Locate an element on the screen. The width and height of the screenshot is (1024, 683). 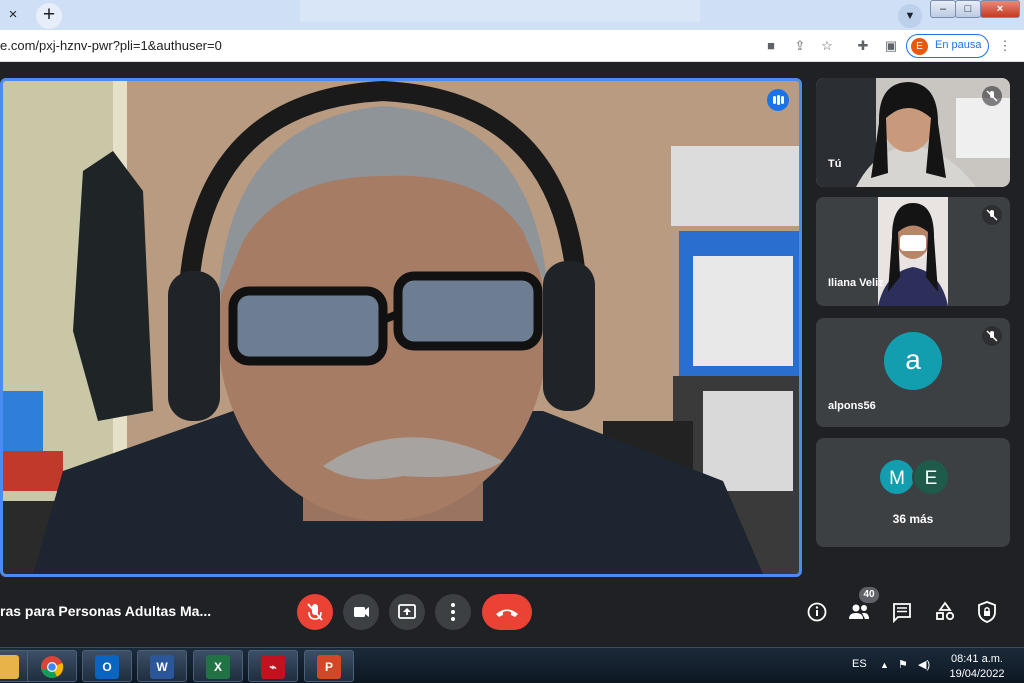
url-field: e.com/pxj-hznv-pwr?pli=1&authuser=0 is located at coordinates (111, 45).